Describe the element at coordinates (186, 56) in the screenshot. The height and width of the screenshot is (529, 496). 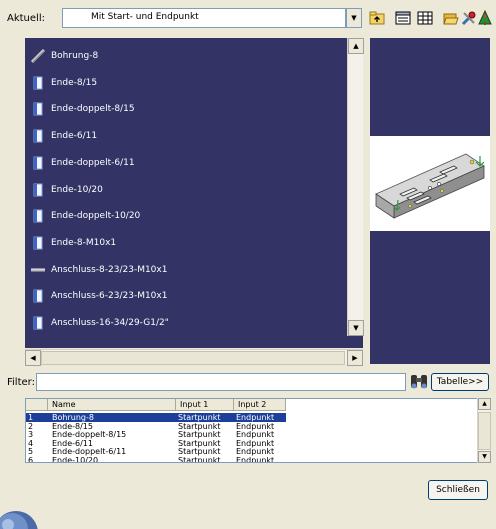
I see `catalog-item: Bohrung-8` at that location.